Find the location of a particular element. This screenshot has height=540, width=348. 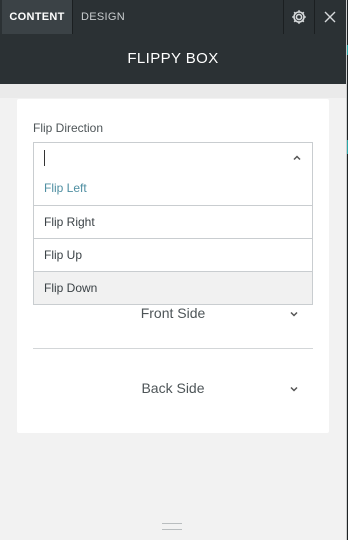

modal-title: FLIPPY BOX is located at coordinates (173, 59).